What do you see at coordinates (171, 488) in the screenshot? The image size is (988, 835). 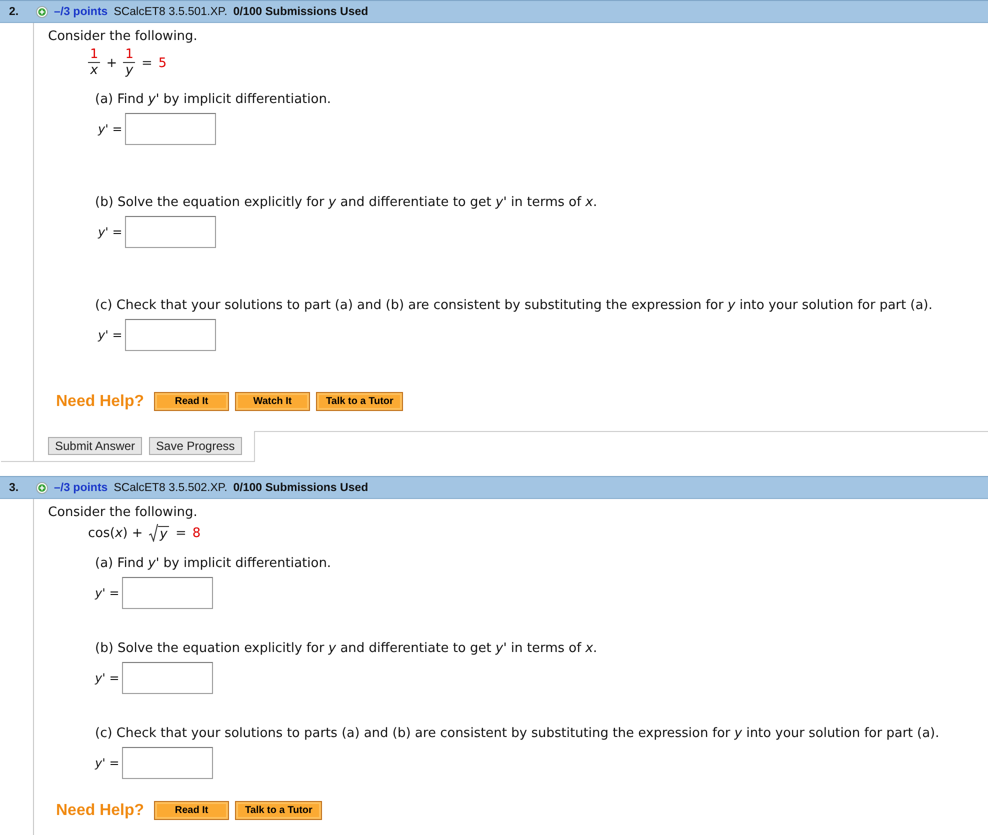 I see `question-code: SCalcET8 3.5.502.XP.` at bounding box center [171, 488].